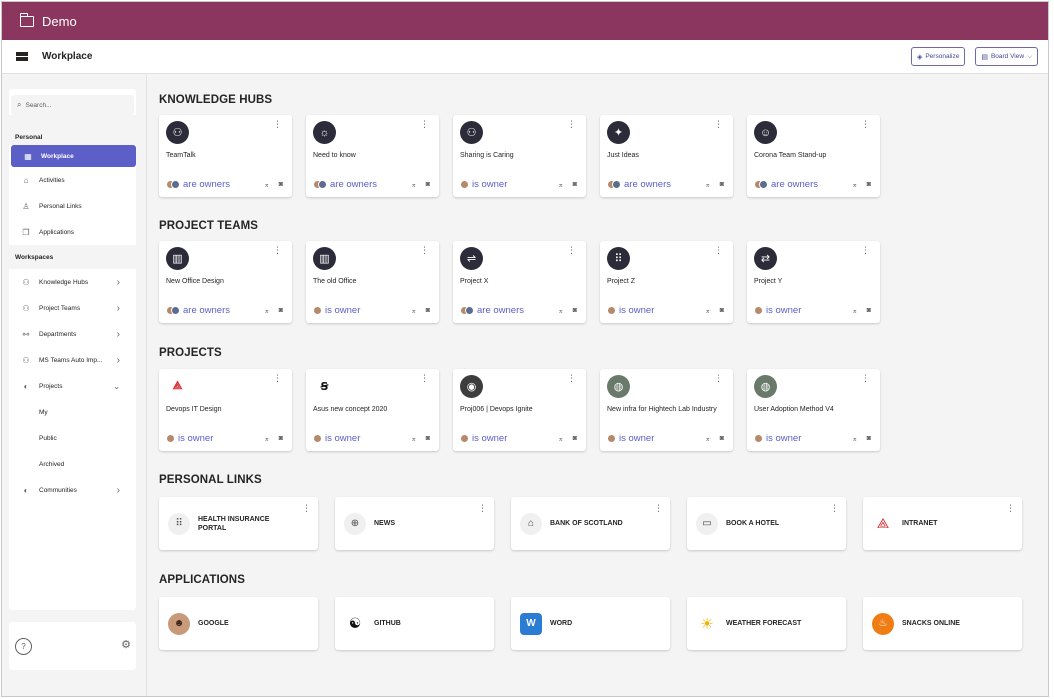  What do you see at coordinates (942, 623) in the screenshot?
I see `link-card: ♨ SNACKS ONLINE` at bounding box center [942, 623].